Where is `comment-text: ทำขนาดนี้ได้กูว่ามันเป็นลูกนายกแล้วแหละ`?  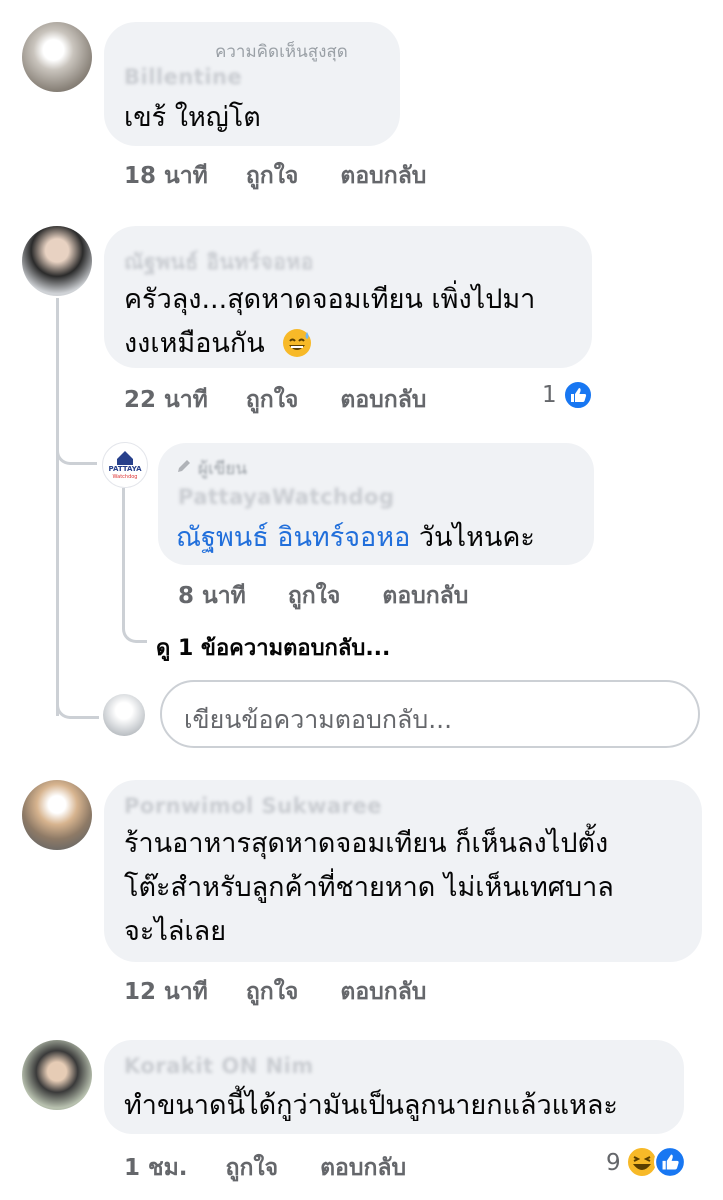
comment-text: ทำขนาดนี้ได้กูว่ามันเป็นลูกนายกแล้วแหละ is located at coordinates (371, 1105).